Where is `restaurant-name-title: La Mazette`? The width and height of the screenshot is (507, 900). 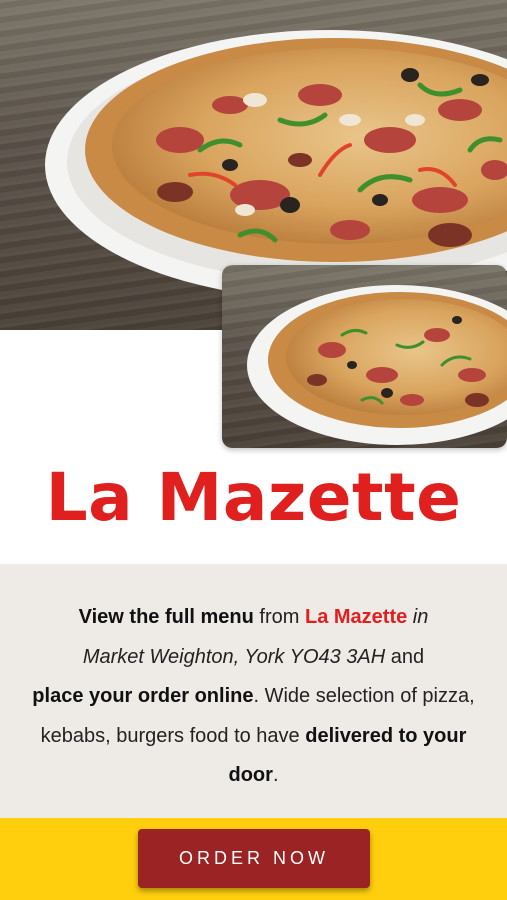
restaurant-name-title: La Mazette is located at coordinates (253, 497).